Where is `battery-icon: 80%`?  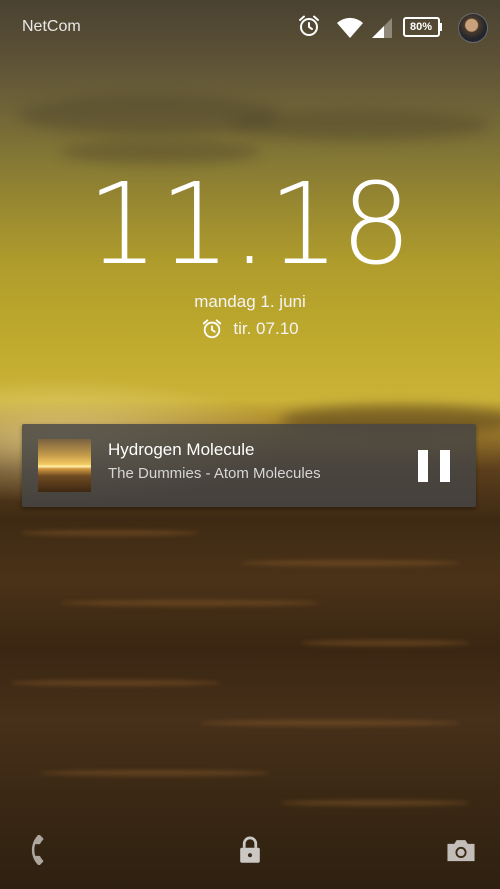 battery-icon: 80% is located at coordinates (423, 27).